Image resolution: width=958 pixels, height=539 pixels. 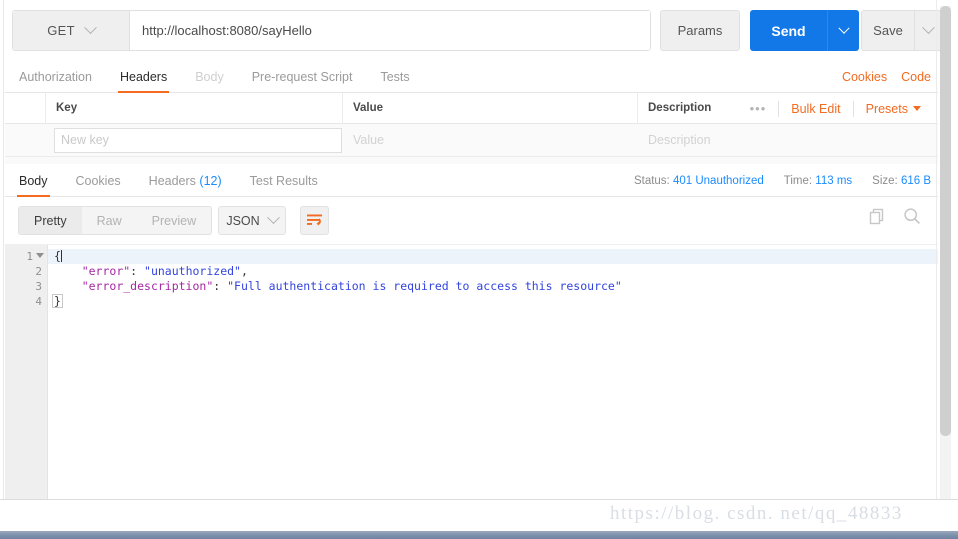 I want to click on response-view-switch: Pretty Raw Preview, so click(x=115, y=220).